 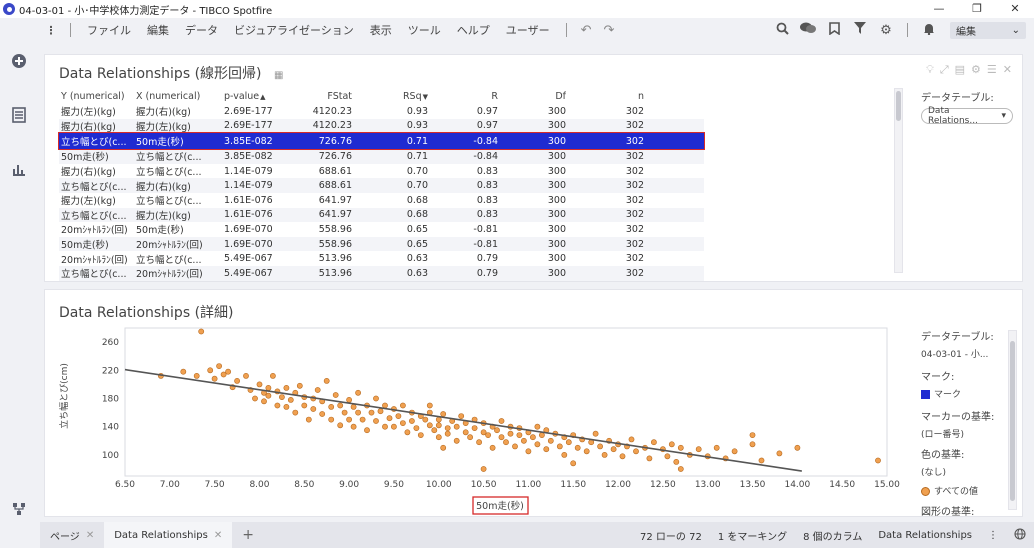 What do you see at coordinates (1015, 9) in the screenshot?
I see `close-button: ✕` at bounding box center [1015, 9].